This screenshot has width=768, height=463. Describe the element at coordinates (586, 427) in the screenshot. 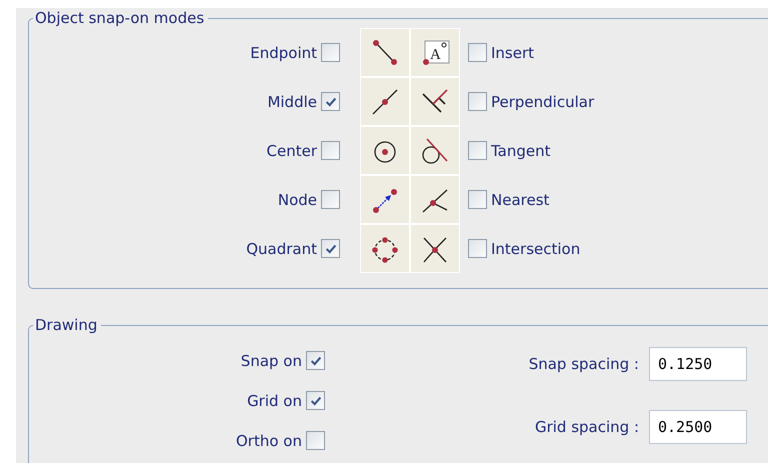

I see `field-label: Grid spacing :` at that location.